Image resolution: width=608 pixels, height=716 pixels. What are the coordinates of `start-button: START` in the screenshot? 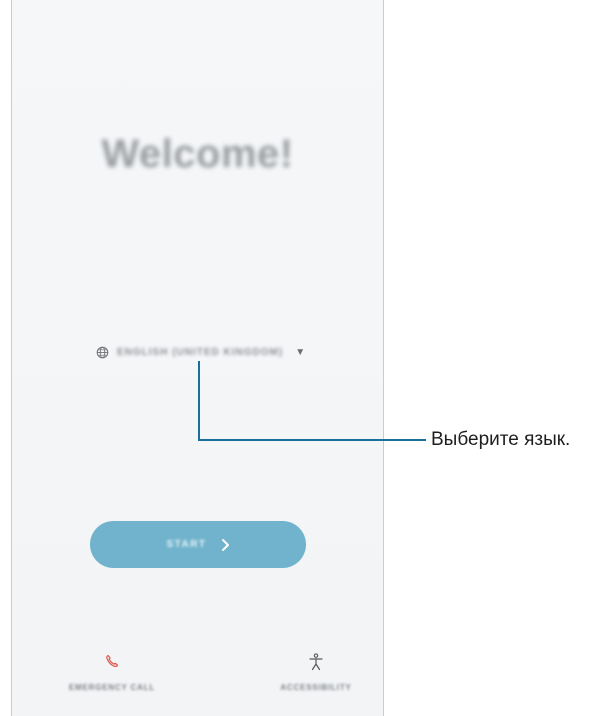 It's located at (198, 544).